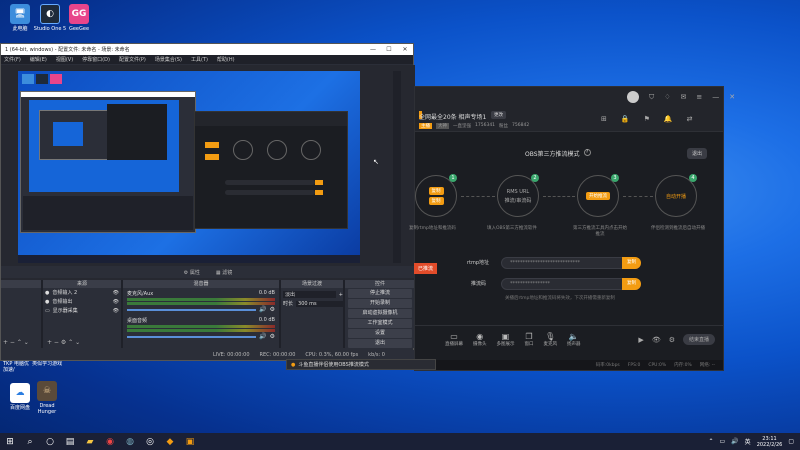 Image resolution: width=800 pixels, height=450 pixels. I want to click on start-push-button: 开始推流, so click(598, 196).